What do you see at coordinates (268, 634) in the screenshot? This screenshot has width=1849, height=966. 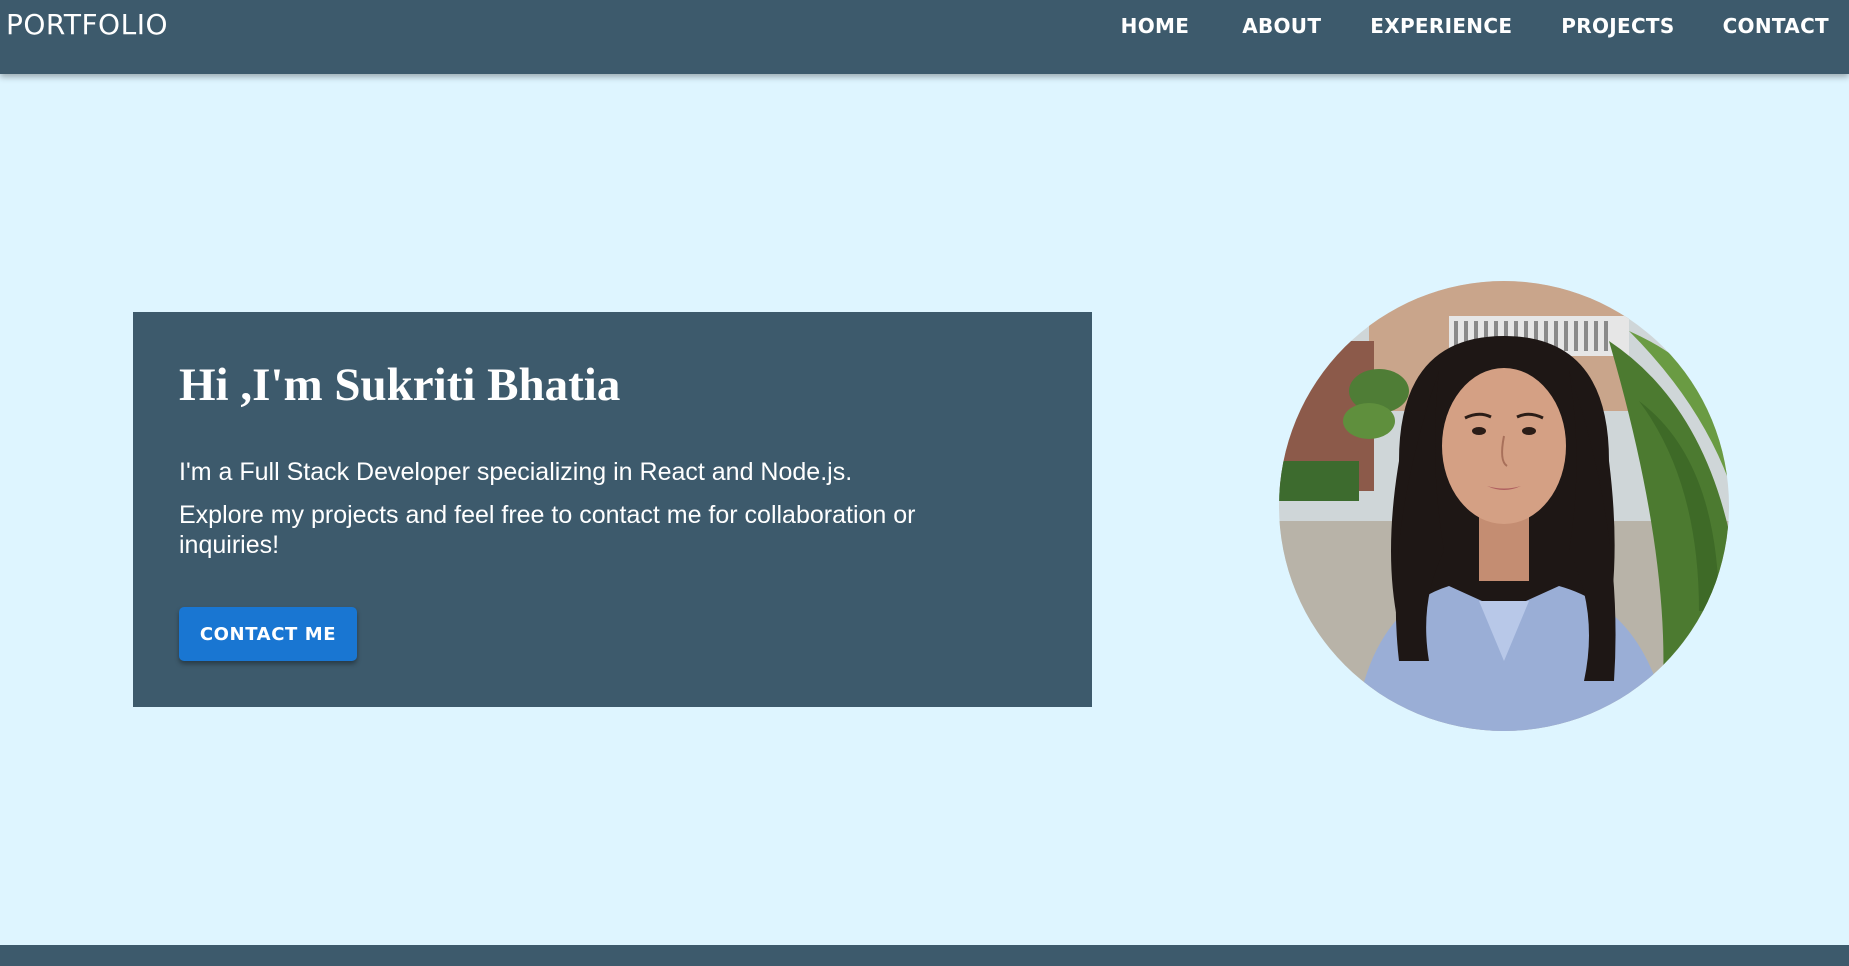 I see `contact-me-button: CONTACT ME` at bounding box center [268, 634].